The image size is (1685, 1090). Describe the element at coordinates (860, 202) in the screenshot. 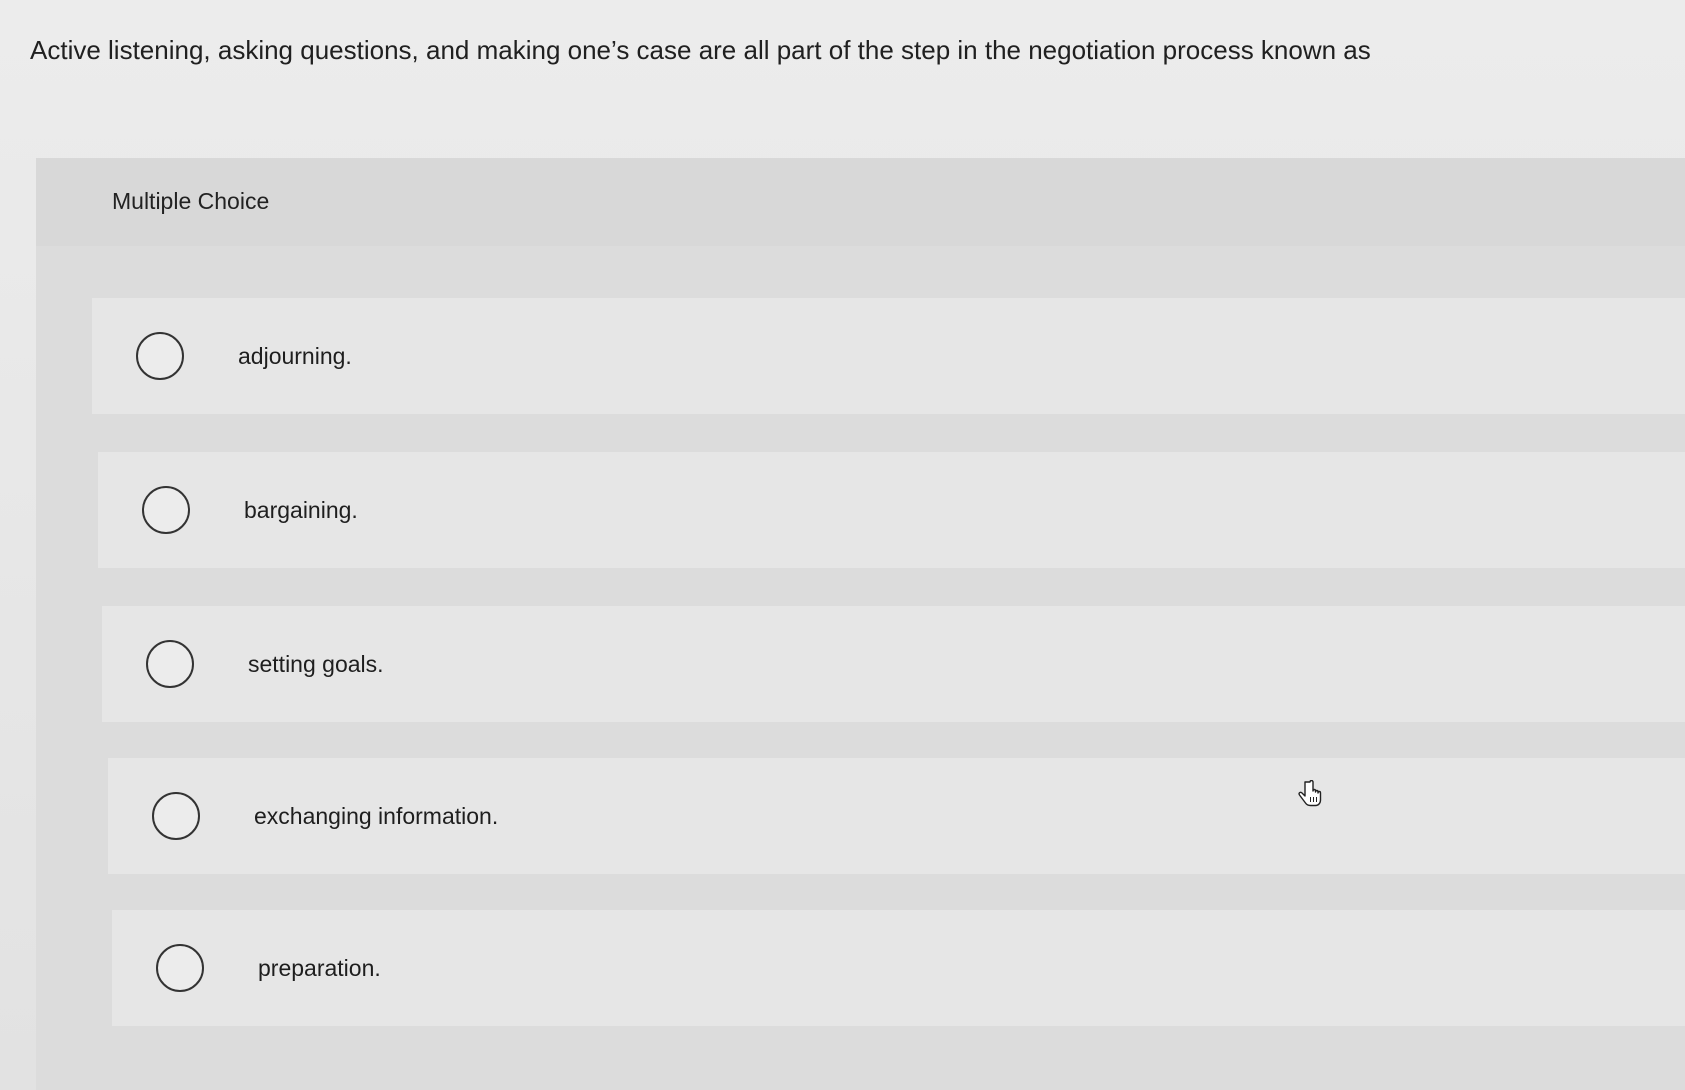

I see `panel-header: Multiple Choice` at that location.